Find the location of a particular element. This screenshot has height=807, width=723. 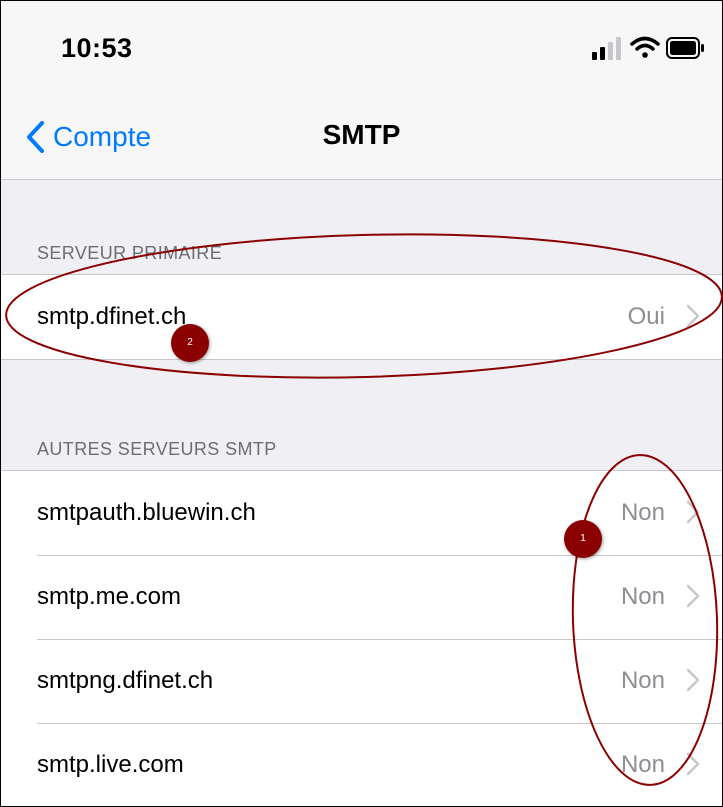

server-name: smtp.dfinet.ch is located at coordinates (112, 316).